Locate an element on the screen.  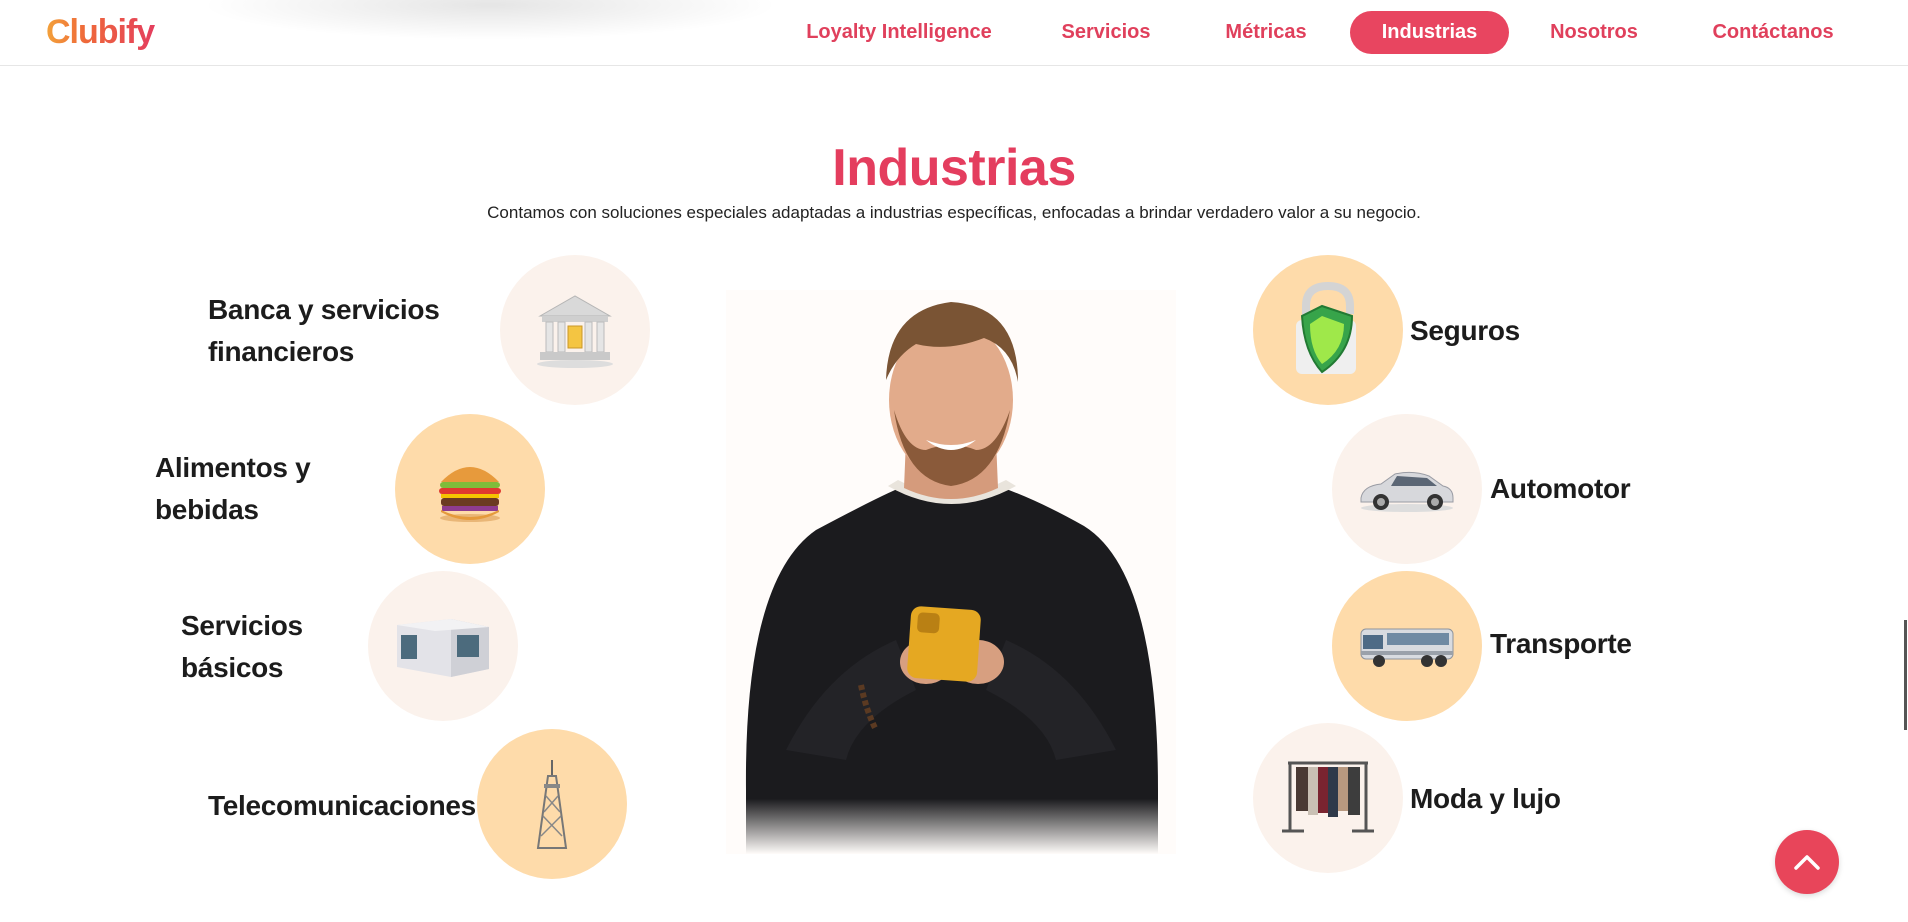
industry-circle-seguros is located at coordinates (1328, 330).